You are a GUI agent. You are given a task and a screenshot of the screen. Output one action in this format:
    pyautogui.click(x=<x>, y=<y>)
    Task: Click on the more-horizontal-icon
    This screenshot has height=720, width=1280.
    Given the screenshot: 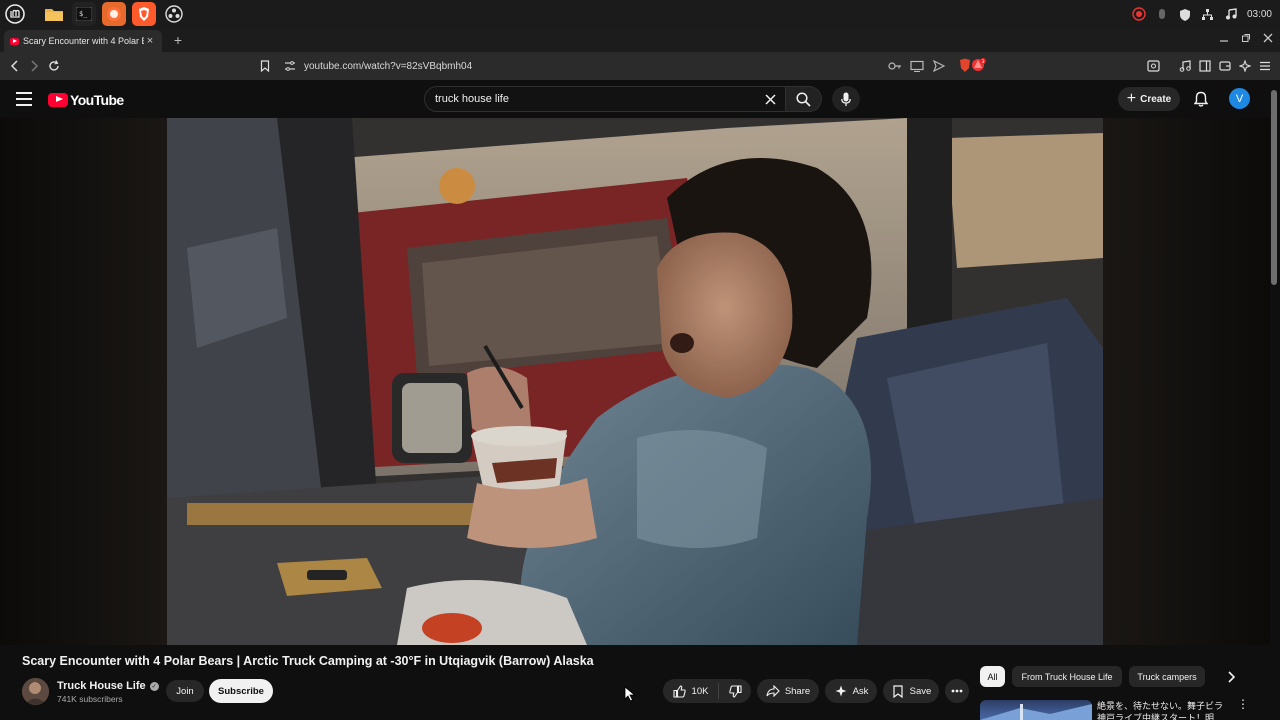 What is the action you would take?
    pyautogui.click(x=957, y=691)
    